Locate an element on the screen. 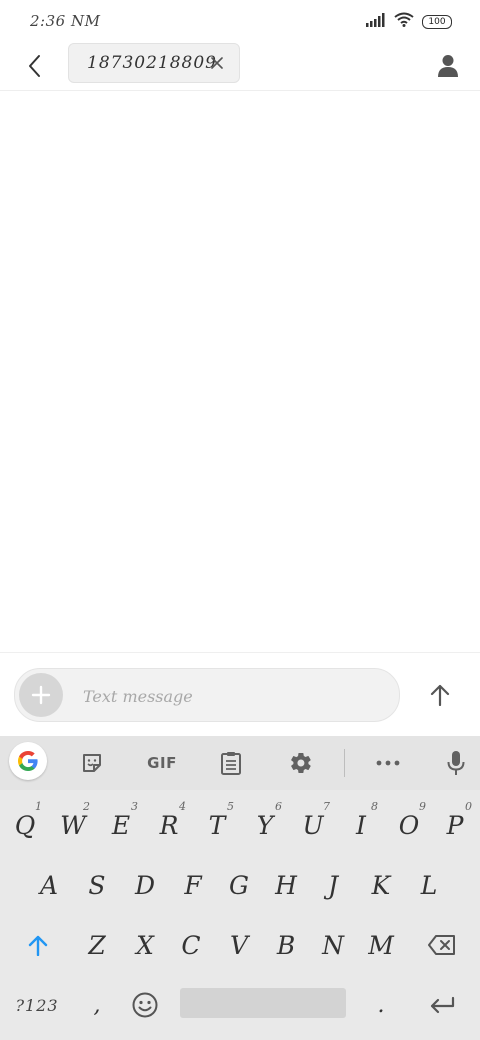 This screenshot has height=1040, width=480. key-label: E is located at coordinates (121, 825).